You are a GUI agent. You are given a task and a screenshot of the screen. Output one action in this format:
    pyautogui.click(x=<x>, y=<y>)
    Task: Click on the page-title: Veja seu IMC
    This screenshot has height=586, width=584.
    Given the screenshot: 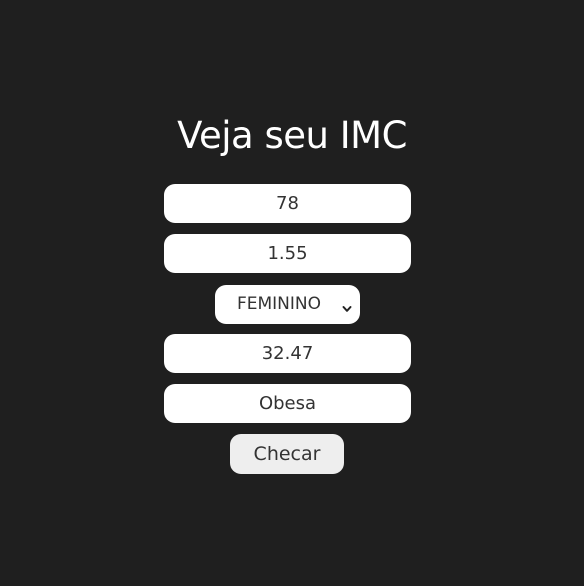 What is the action you would take?
    pyautogui.click(x=292, y=135)
    